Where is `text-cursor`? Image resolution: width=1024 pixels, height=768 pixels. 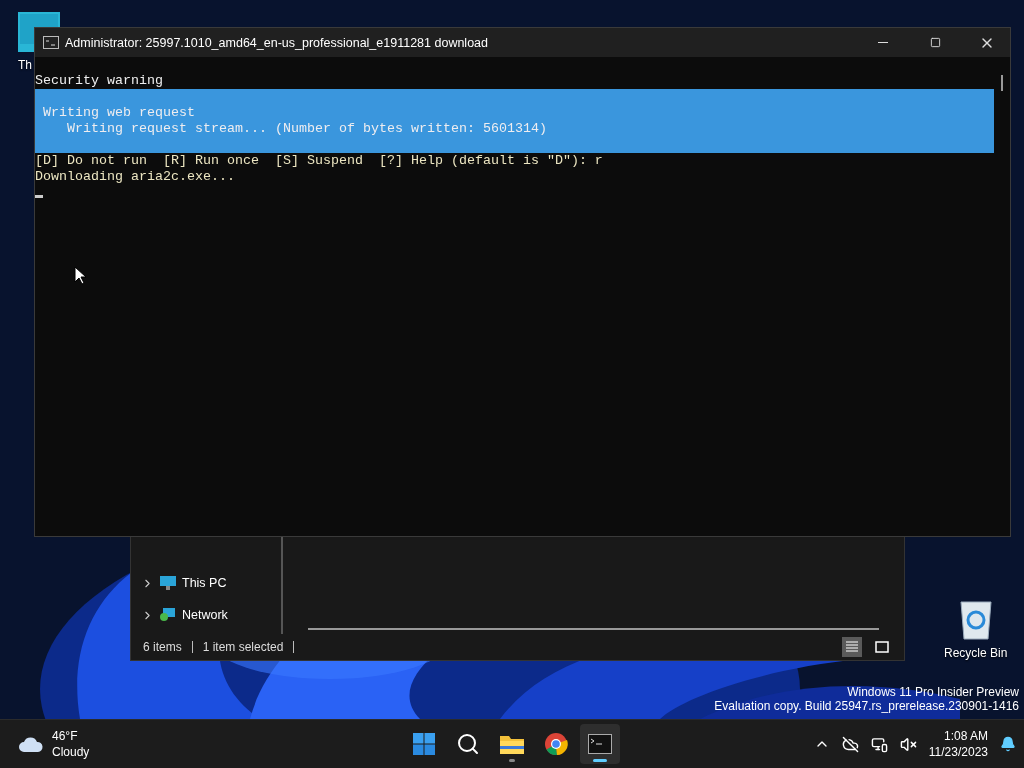 text-cursor is located at coordinates (39, 196).